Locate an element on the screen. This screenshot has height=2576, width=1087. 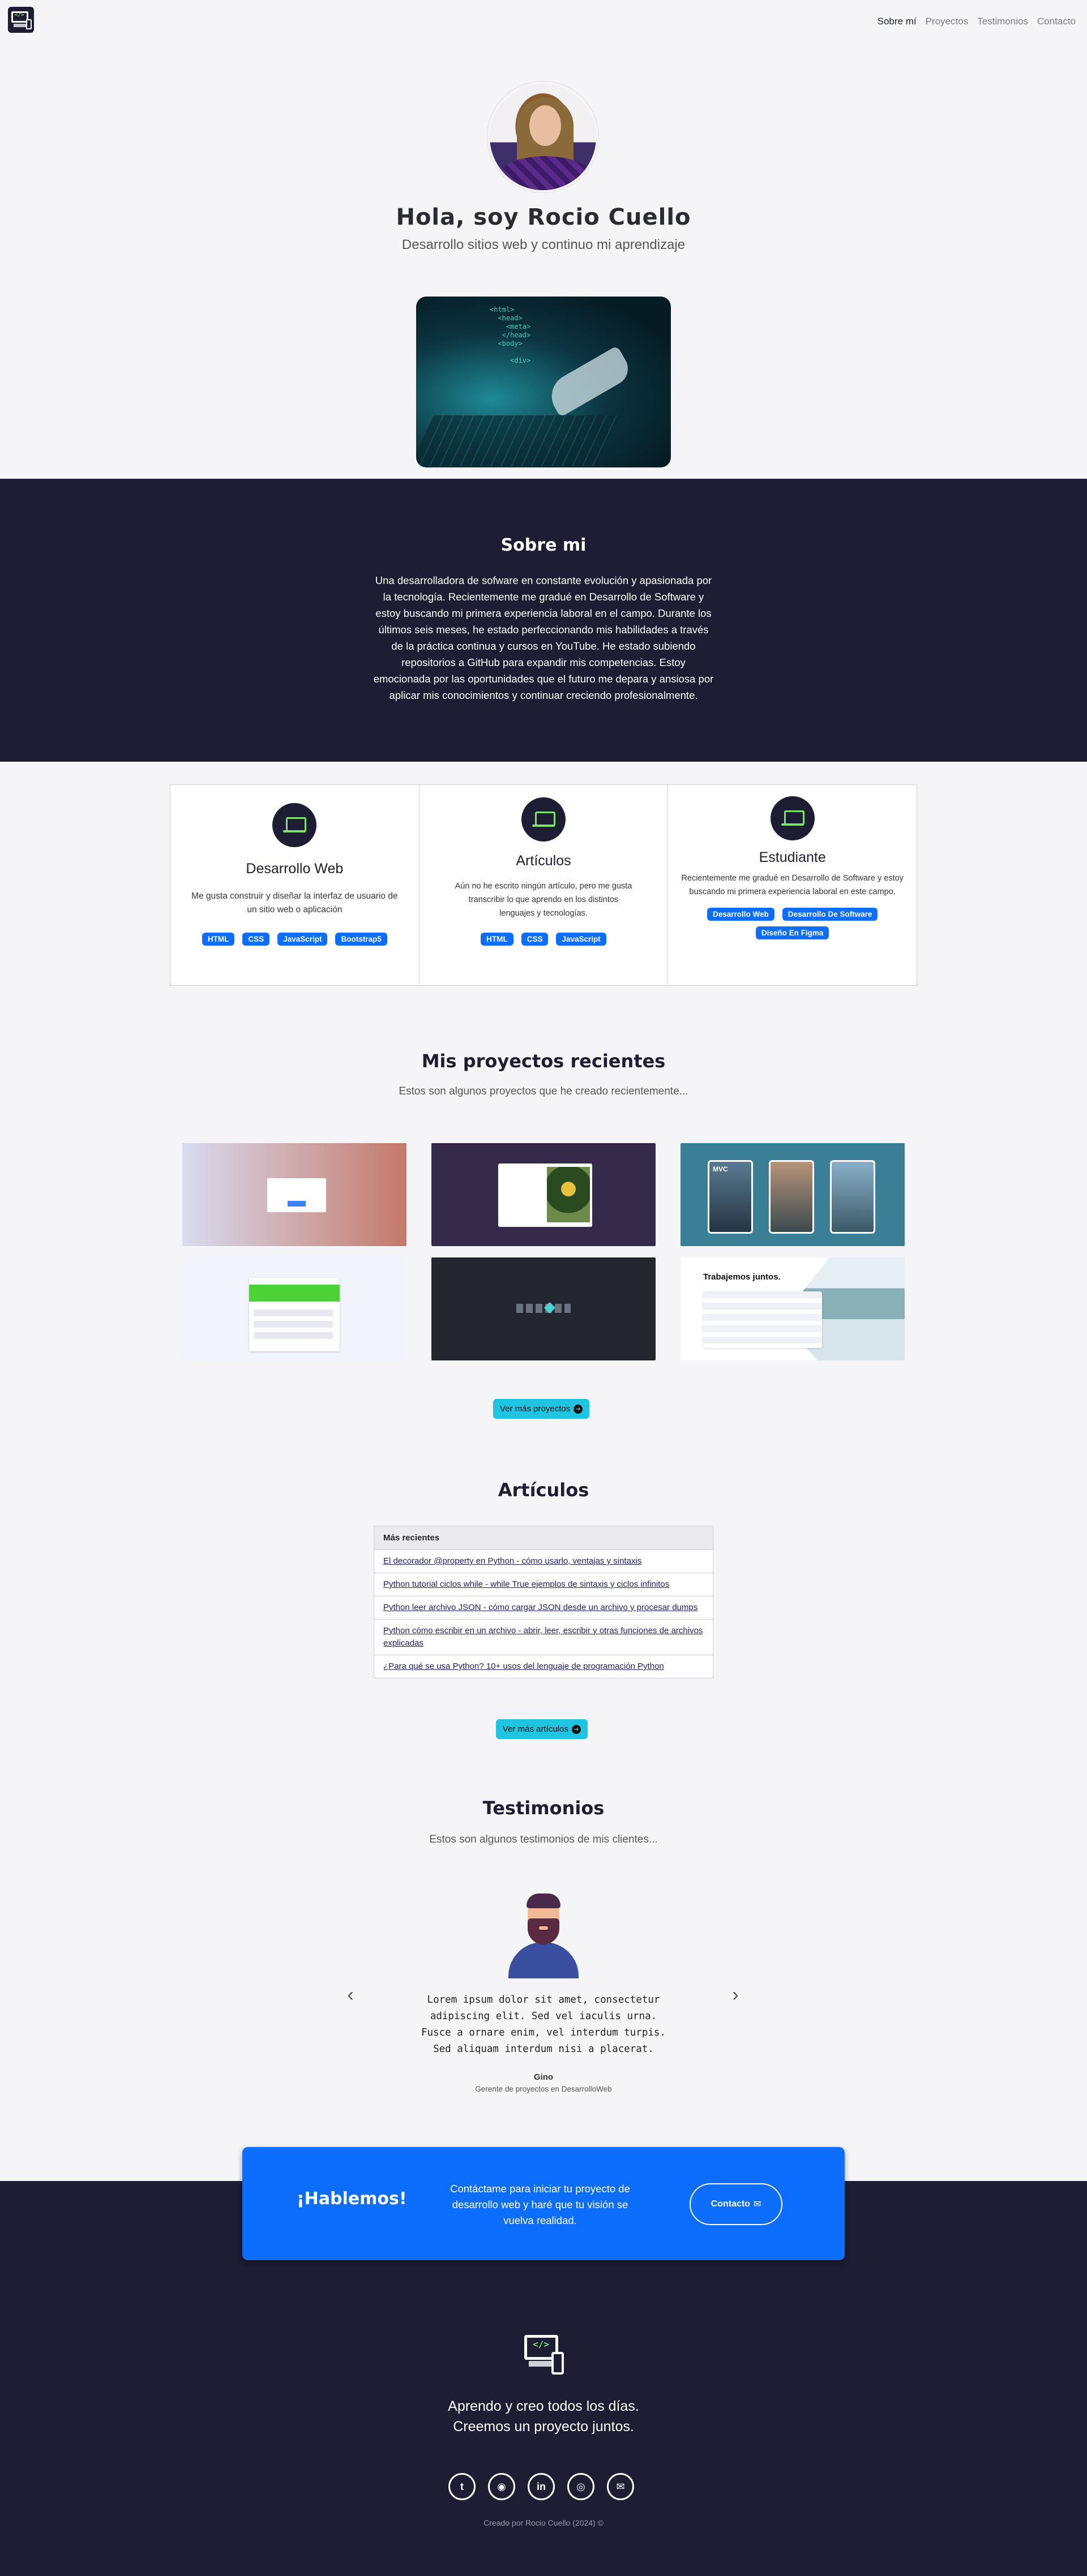
tag: Desarrollo De Software is located at coordinates (830, 914).